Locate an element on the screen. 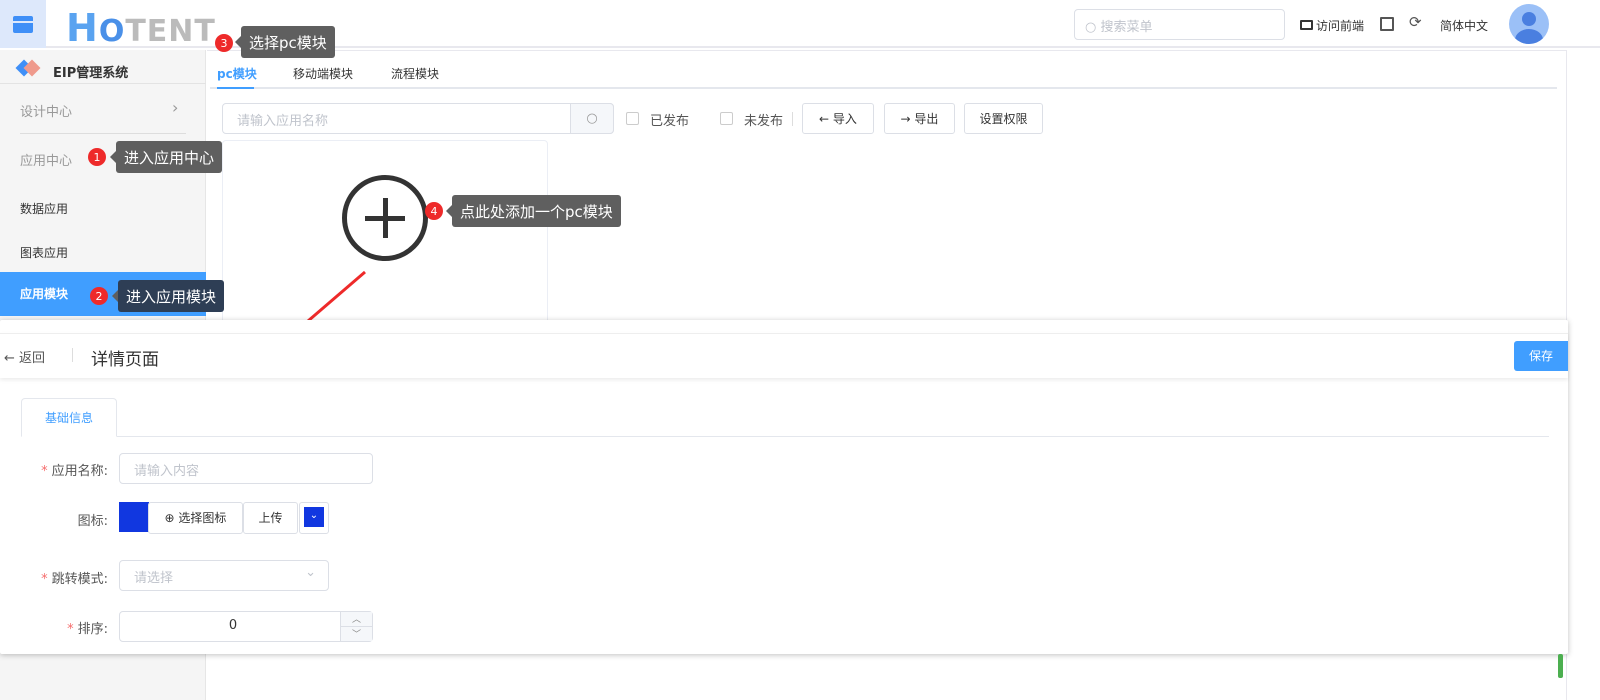 Image resolution: width=1600 pixels, height=700 pixels. color-picker: ⌄ is located at coordinates (314, 518).